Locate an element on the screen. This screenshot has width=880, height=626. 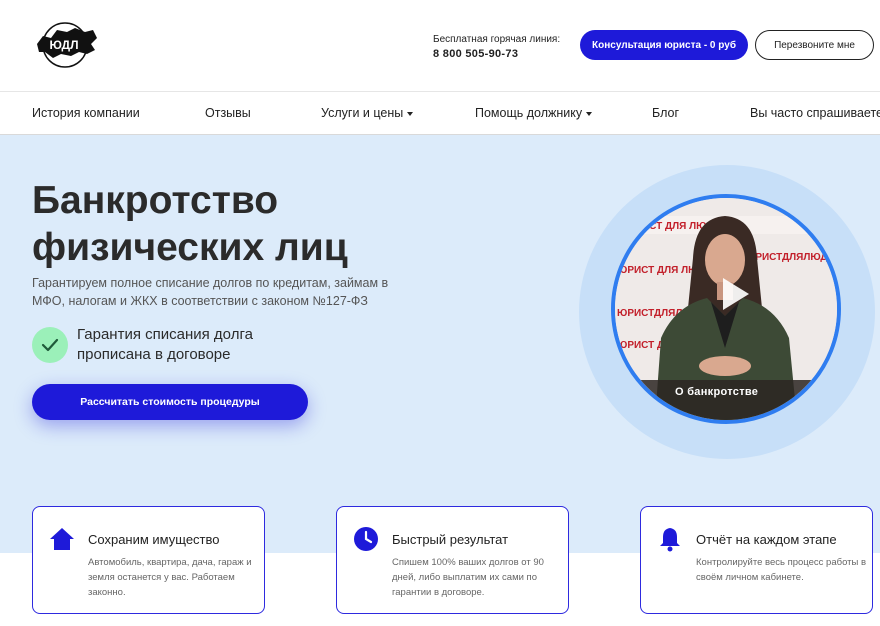
feature-title: Быстрый результат is located at coordinates (450, 539).